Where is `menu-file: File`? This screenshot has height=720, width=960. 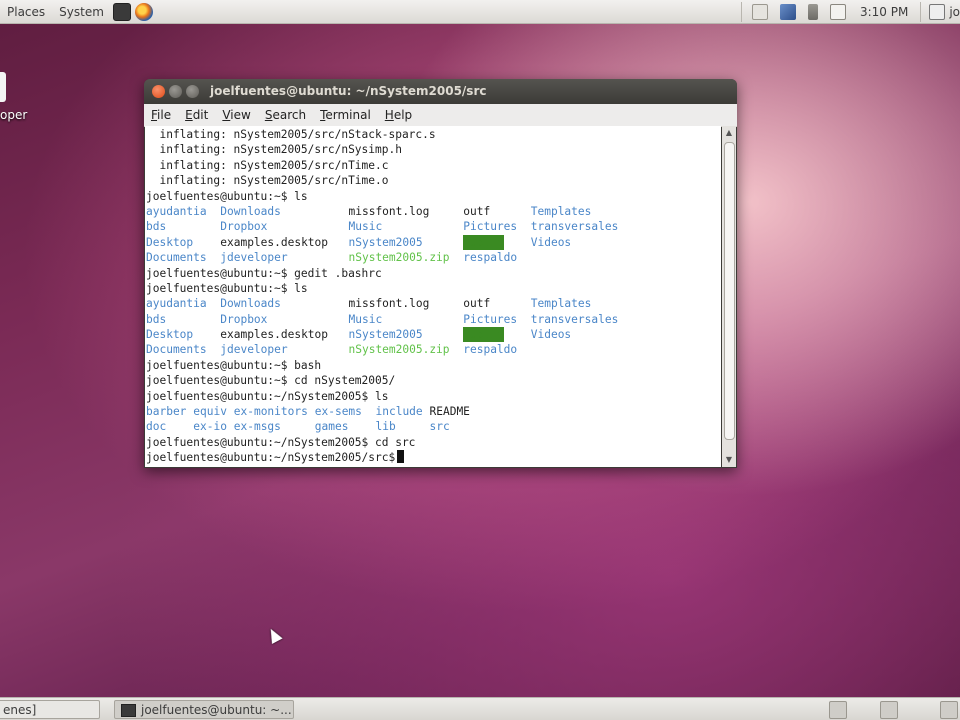
menu-file: File is located at coordinates (161, 115).